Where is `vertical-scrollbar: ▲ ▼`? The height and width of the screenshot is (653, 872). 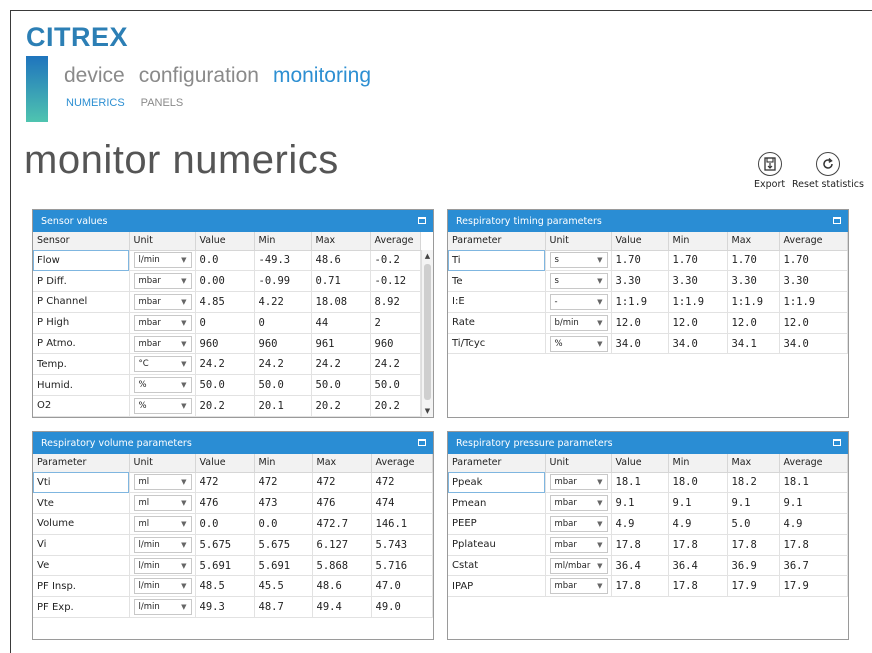 vertical-scrollbar: ▲ ▼ is located at coordinates (427, 333).